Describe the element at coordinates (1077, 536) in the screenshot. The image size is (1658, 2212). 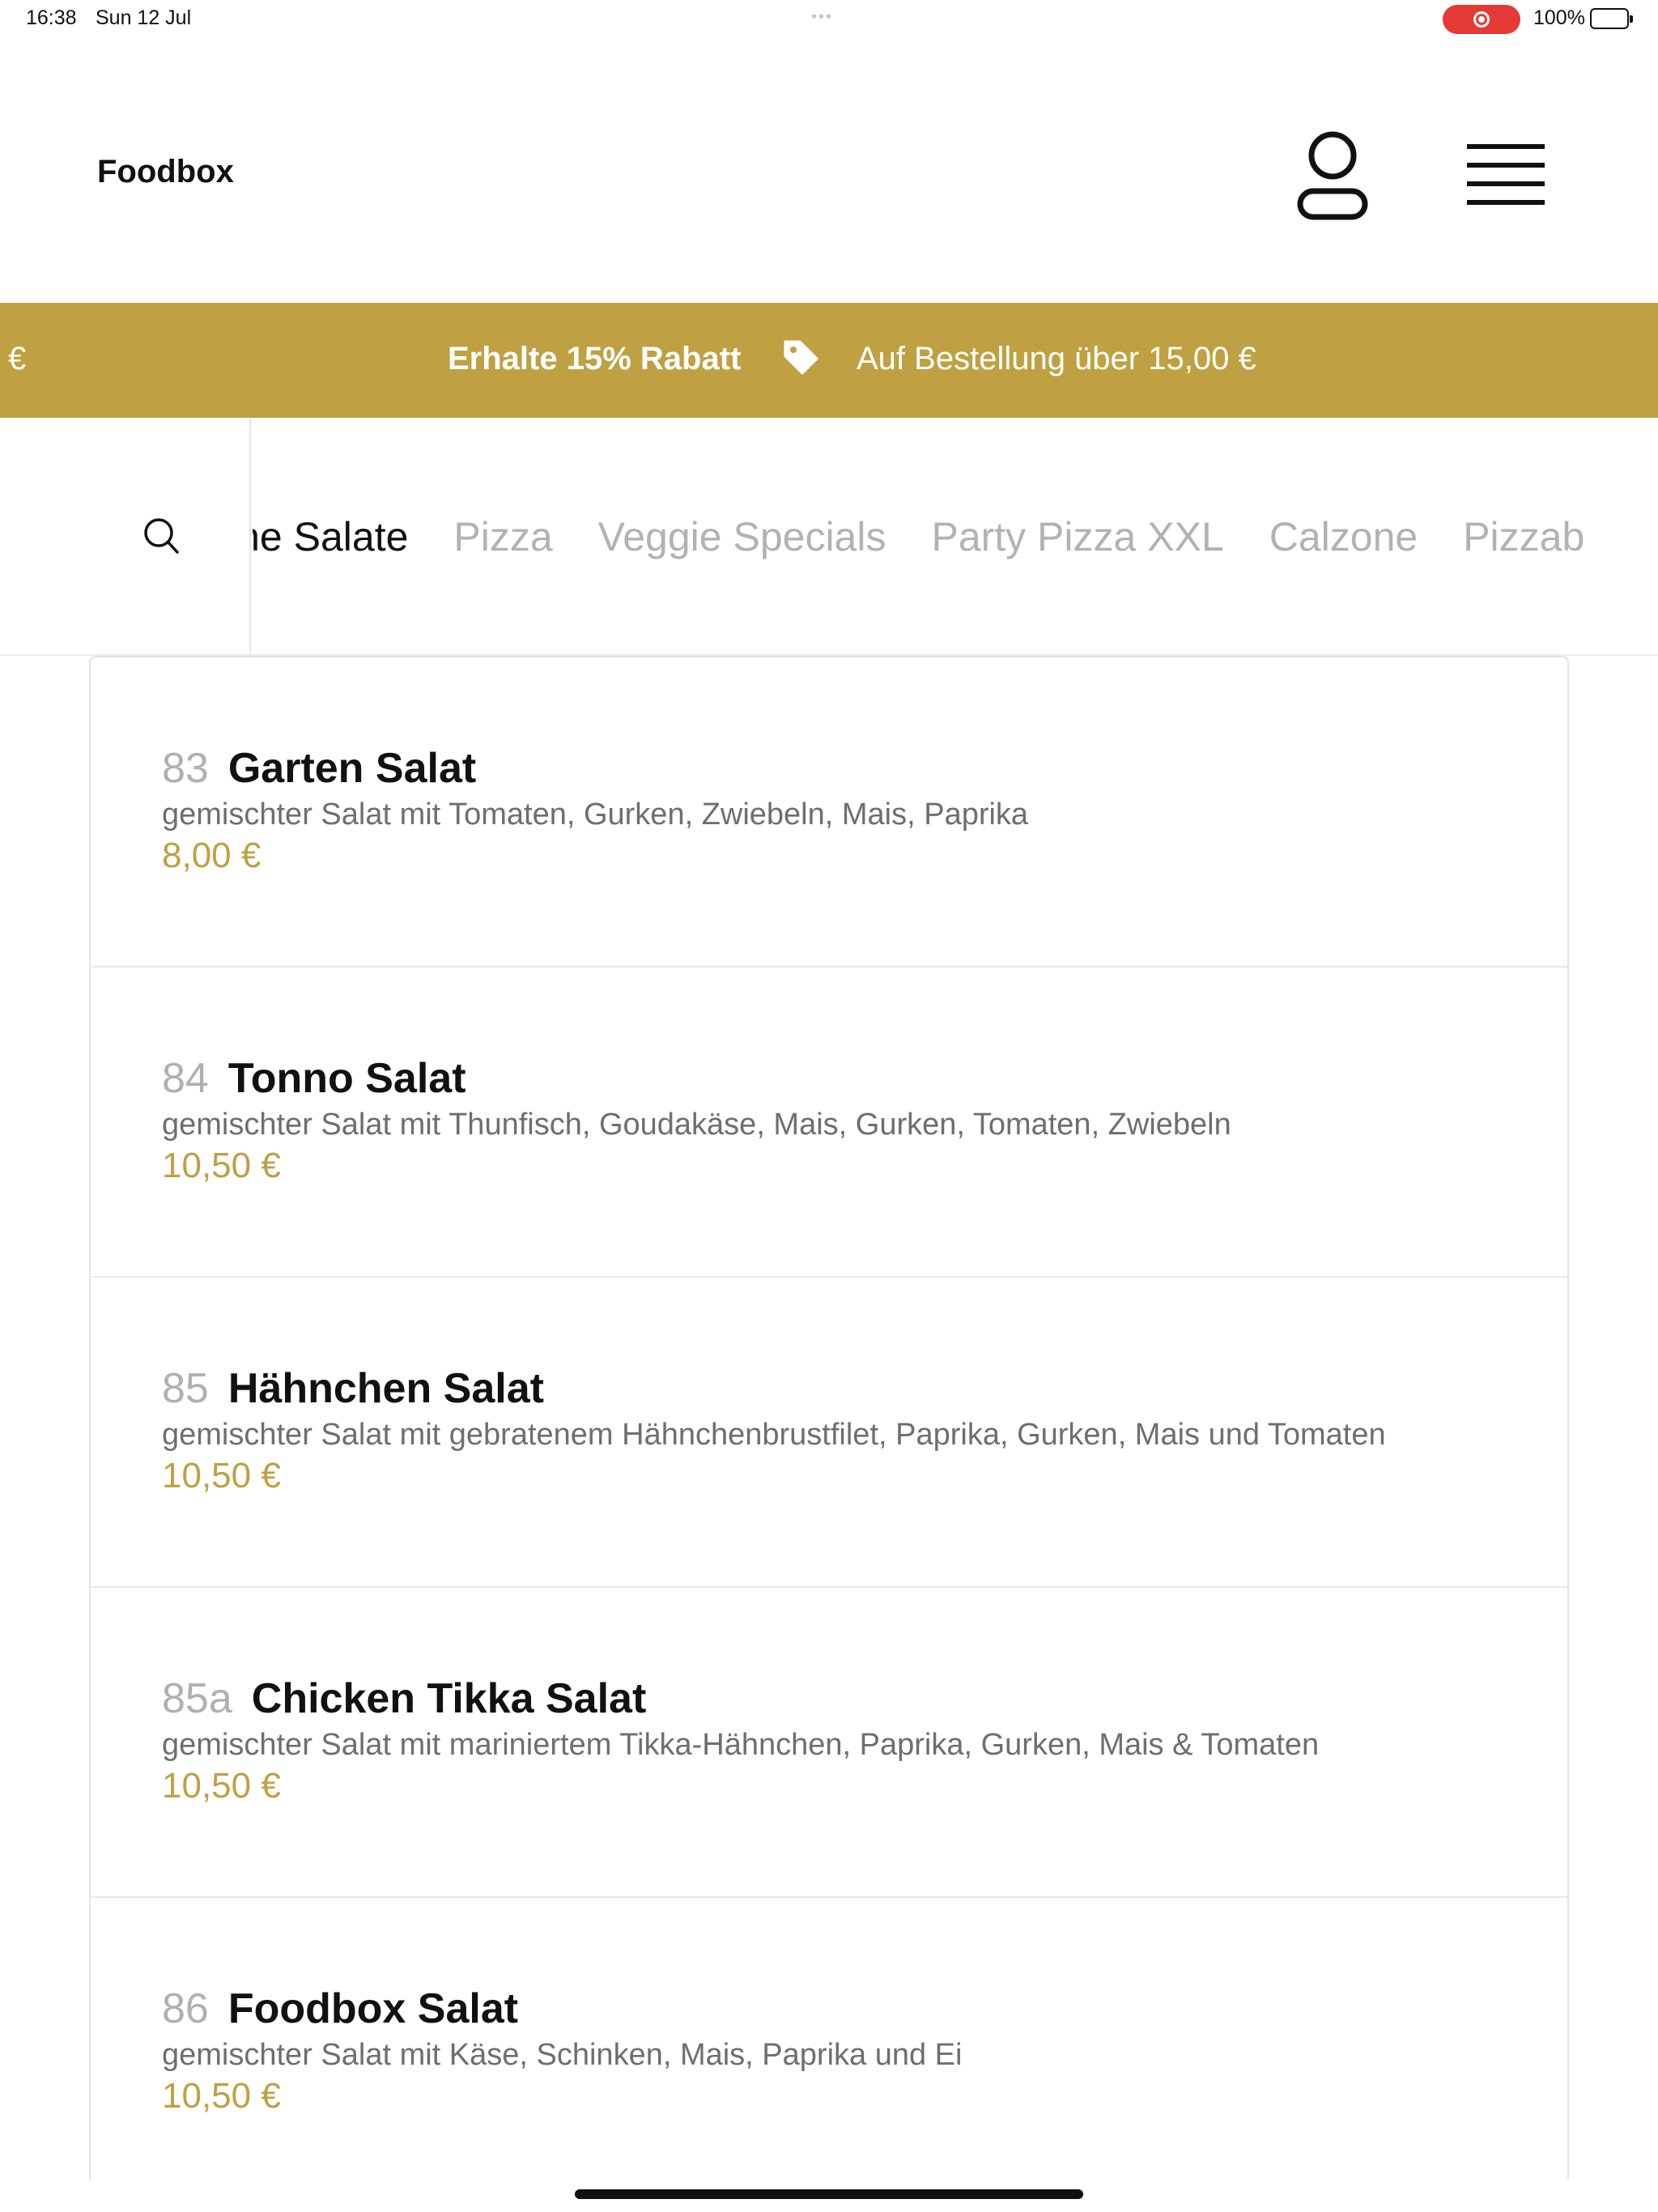
I see `category-tab: Party Pizza XXL` at that location.